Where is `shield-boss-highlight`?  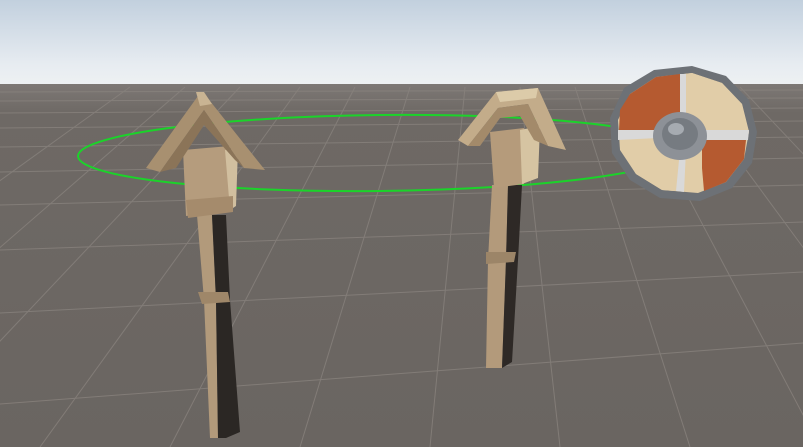
shield-boss-highlight is located at coordinates (676, 129).